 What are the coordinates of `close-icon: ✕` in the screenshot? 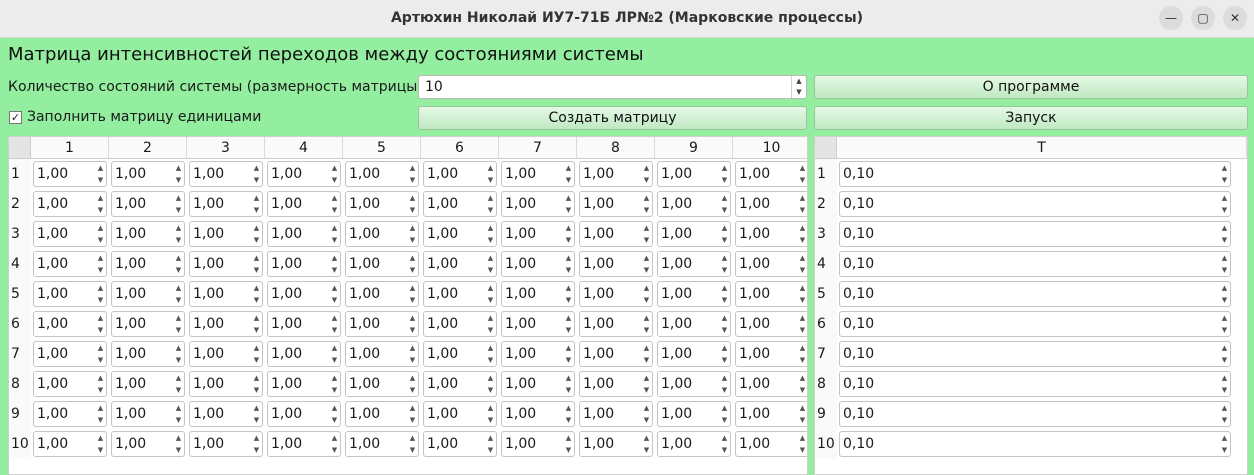 It's located at (1235, 18).